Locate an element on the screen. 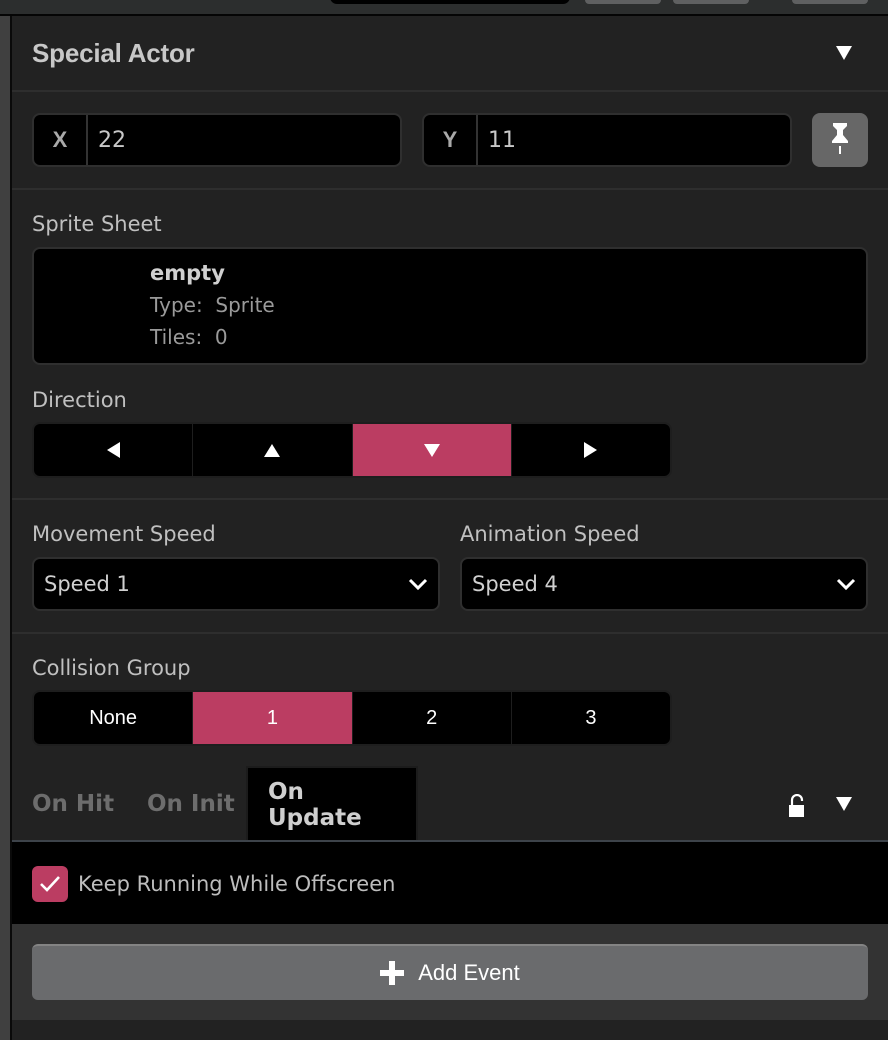 The width and height of the screenshot is (888, 1040). y-coordinate-field: Y 11 is located at coordinates (607, 140).